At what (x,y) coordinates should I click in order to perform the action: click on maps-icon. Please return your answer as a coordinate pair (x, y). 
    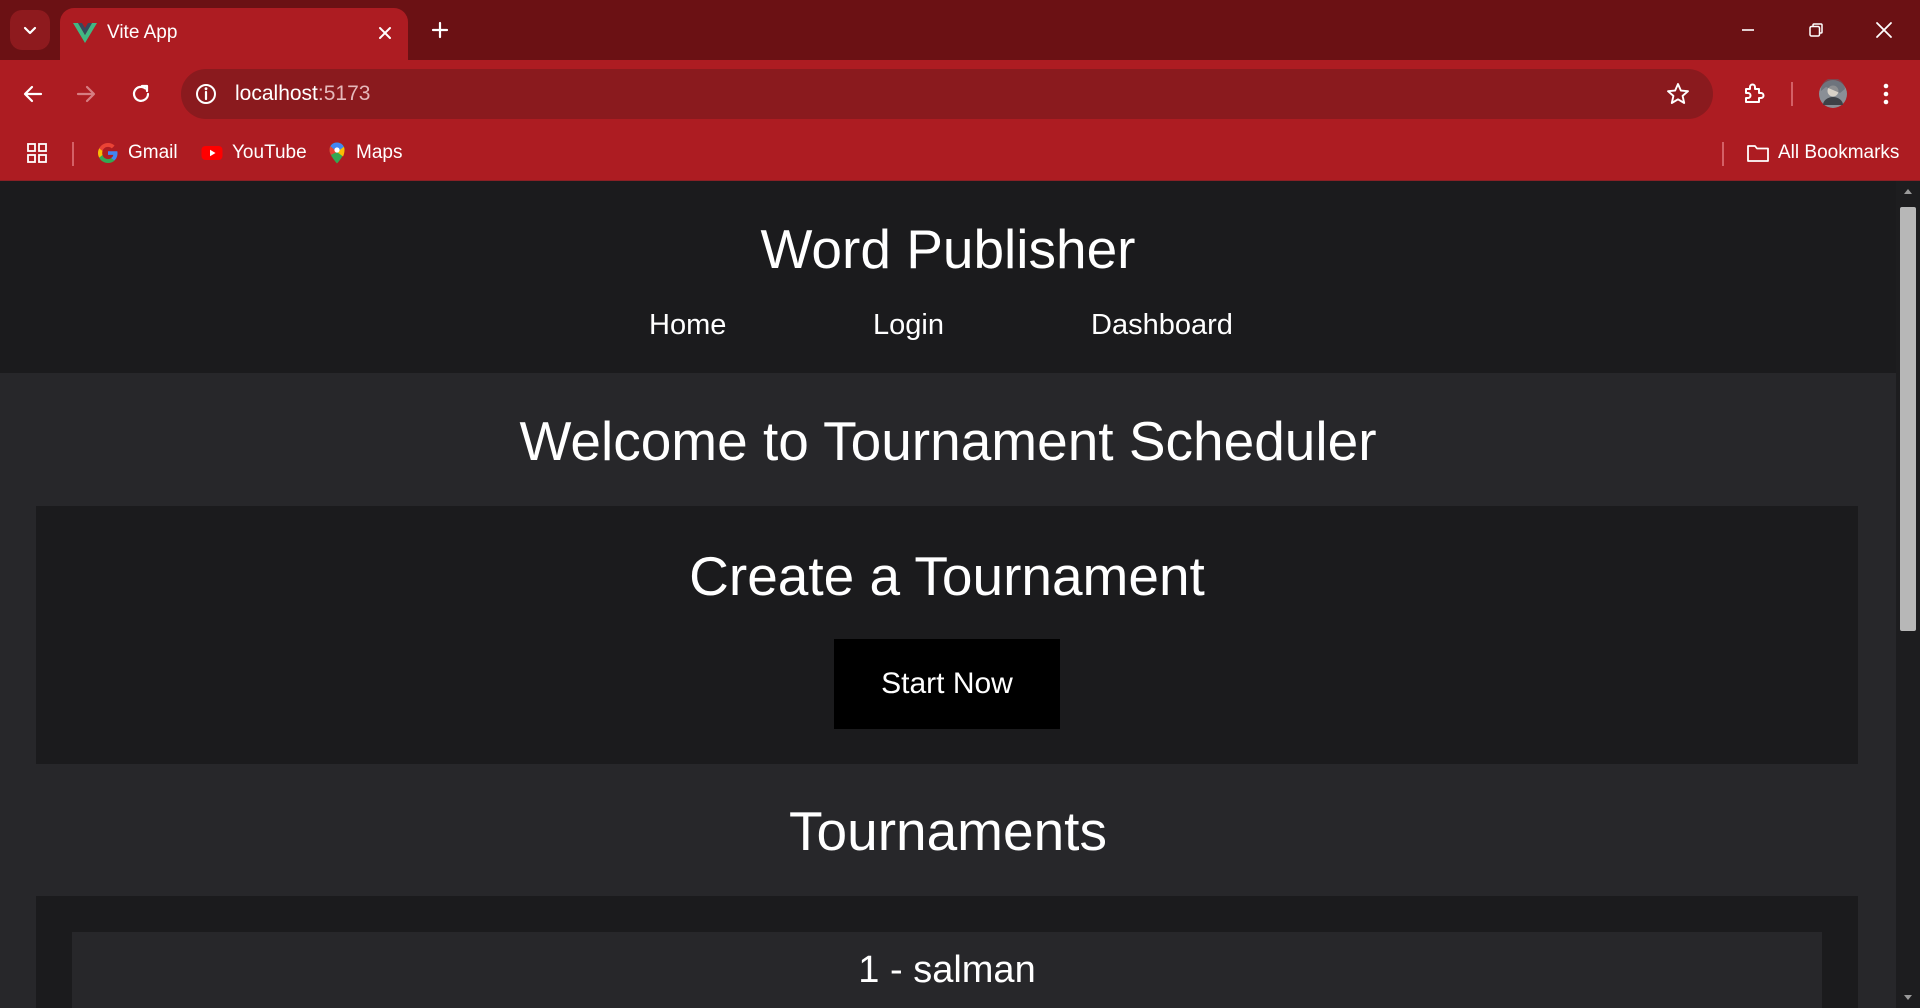
    Looking at the image, I should click on (337, 153).